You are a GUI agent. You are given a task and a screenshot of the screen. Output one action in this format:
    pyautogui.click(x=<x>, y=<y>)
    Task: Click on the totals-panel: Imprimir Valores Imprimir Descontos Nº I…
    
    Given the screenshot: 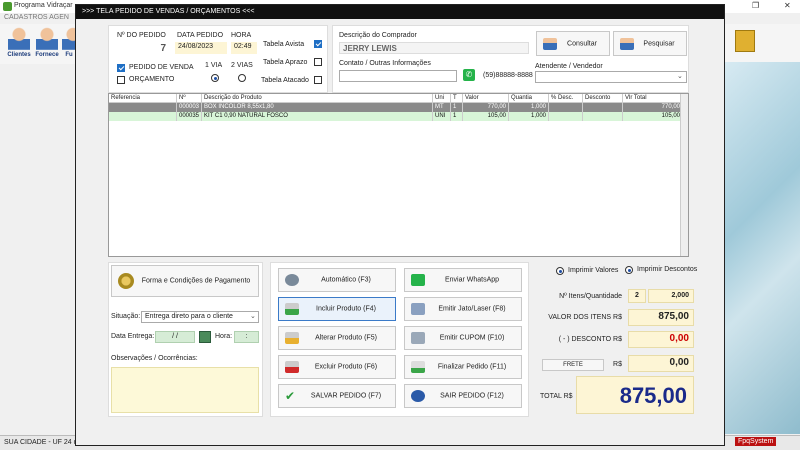 What is the action you would take?
    pyautogui.click(x=617, y=339)
    